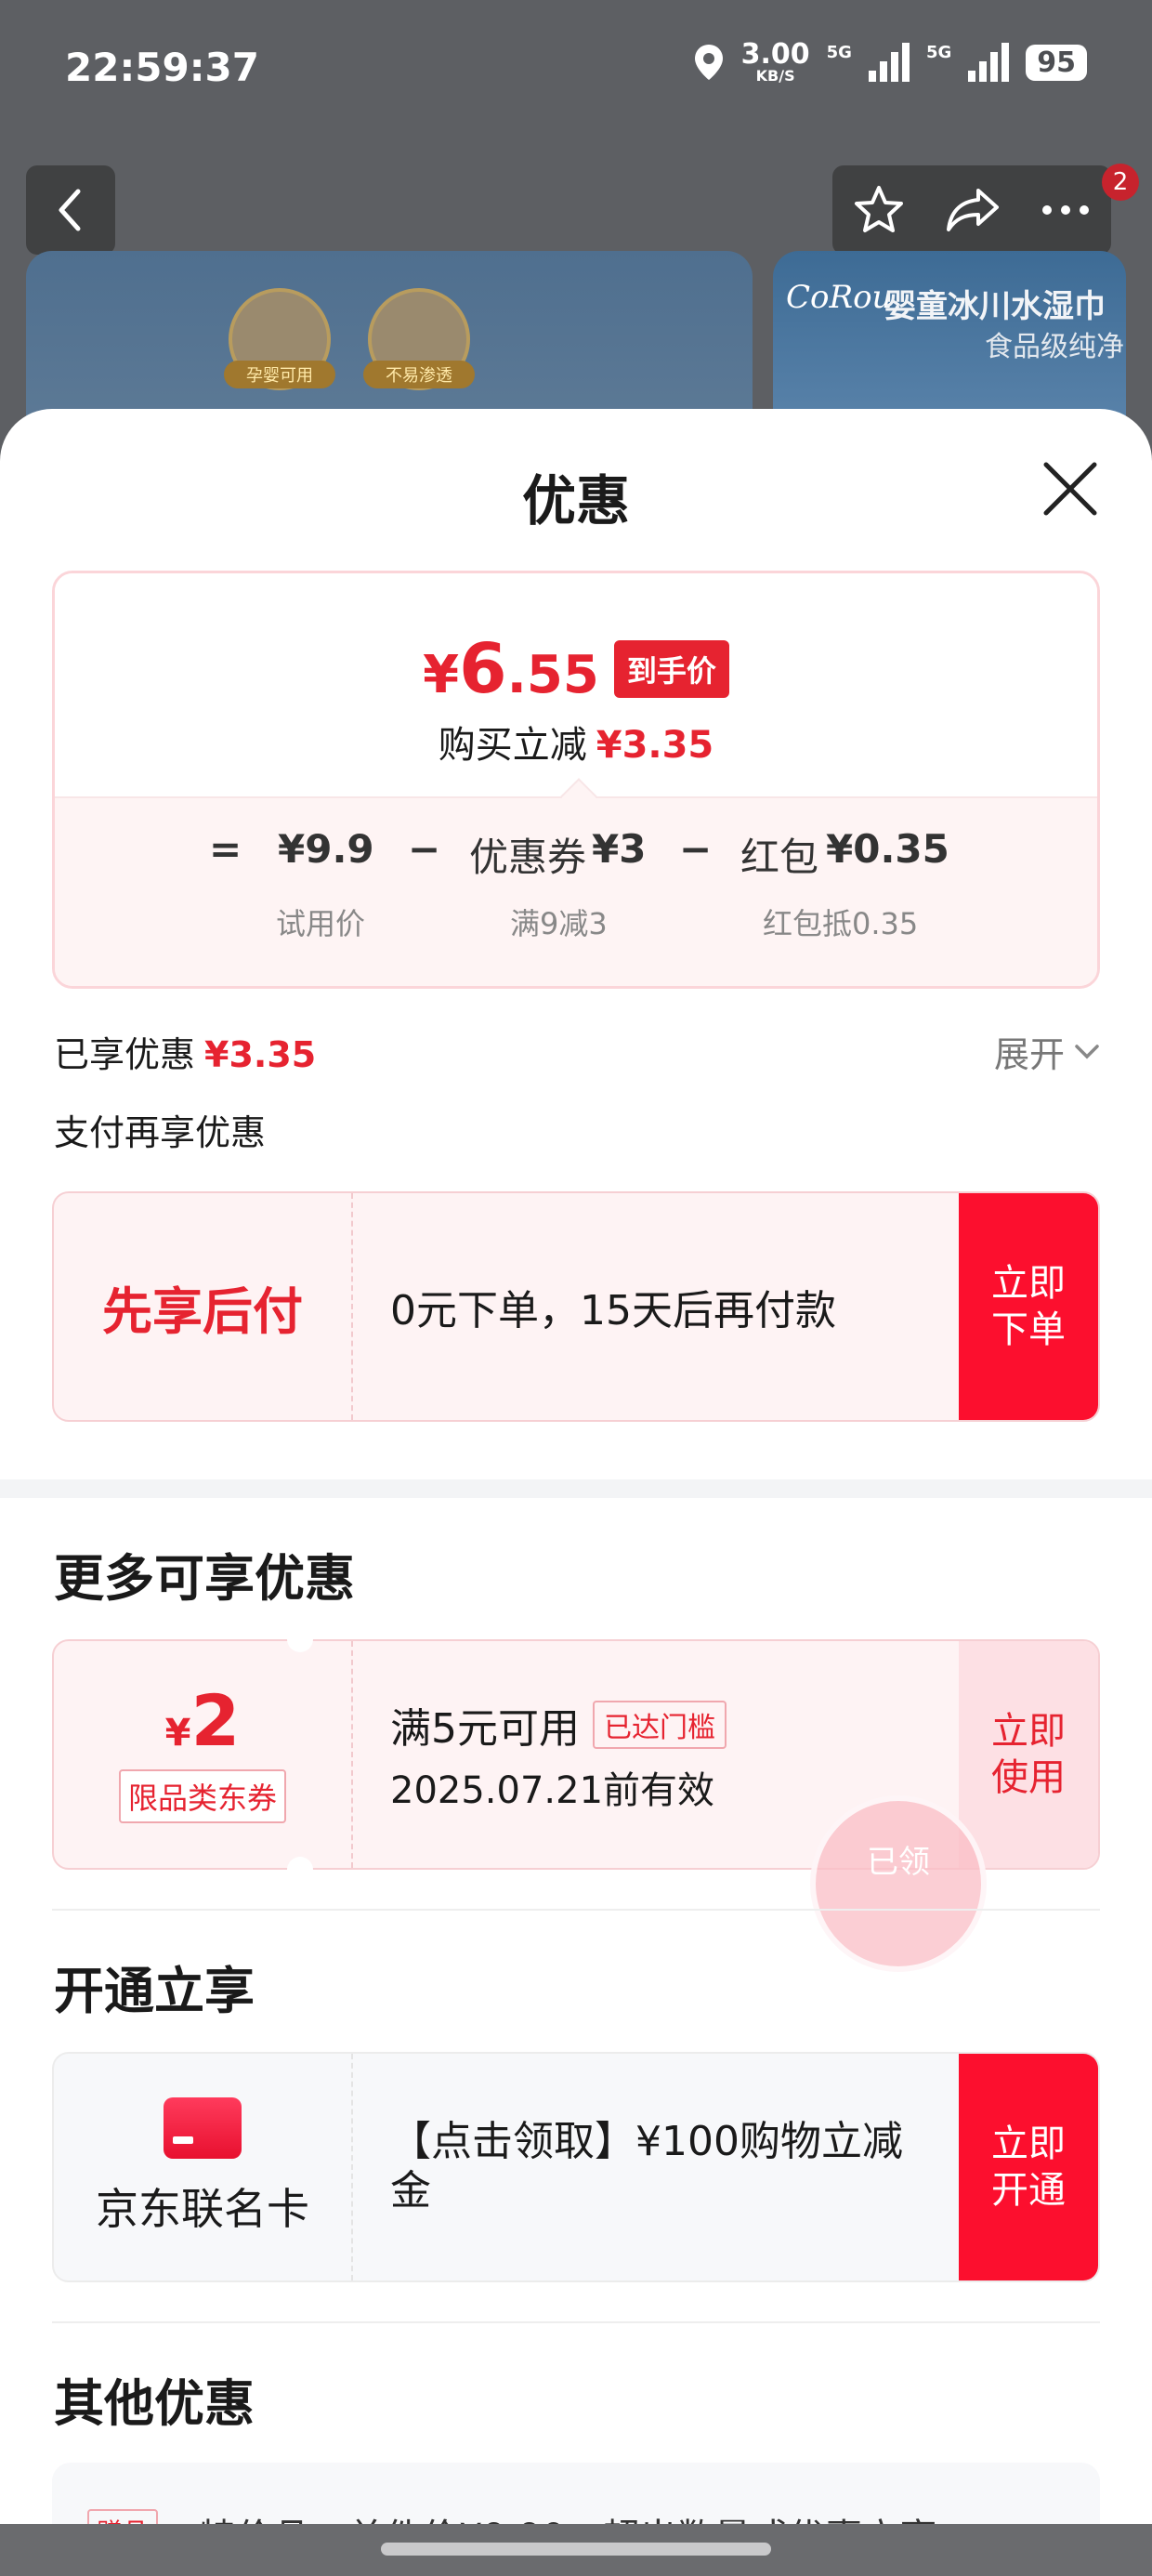 The height and width of the screenshot is (2576, 1152). What do you see at coordinates (485, 1729) in the screenshot?
I see `coupon-condition: 满5元可用` at bounding box center [485, 1729].